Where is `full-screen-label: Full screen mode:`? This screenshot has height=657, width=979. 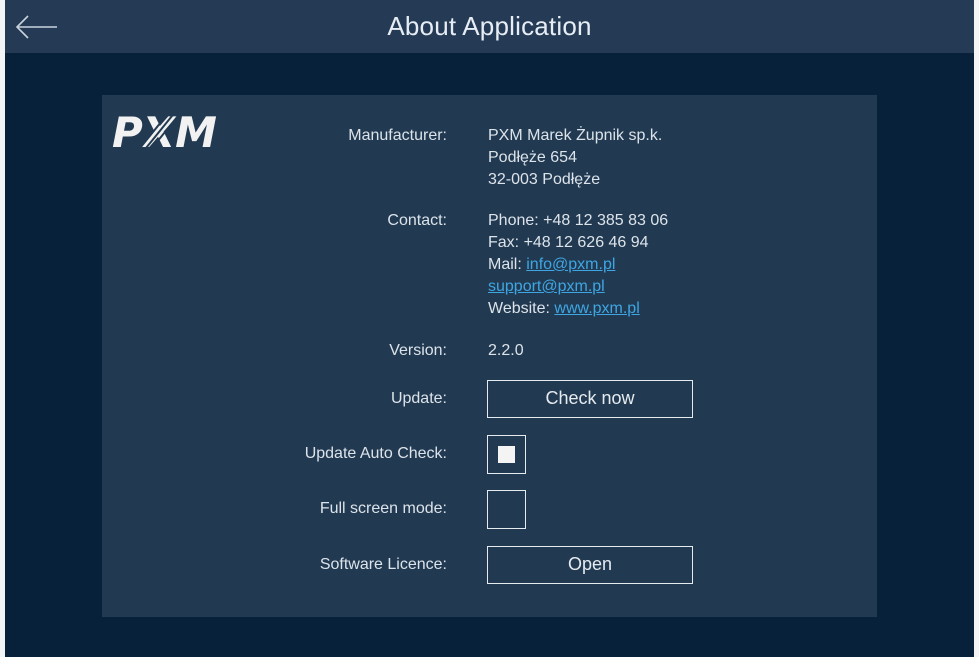 full-screen-label: Full screen mode: is located at coordinates (383, 508).